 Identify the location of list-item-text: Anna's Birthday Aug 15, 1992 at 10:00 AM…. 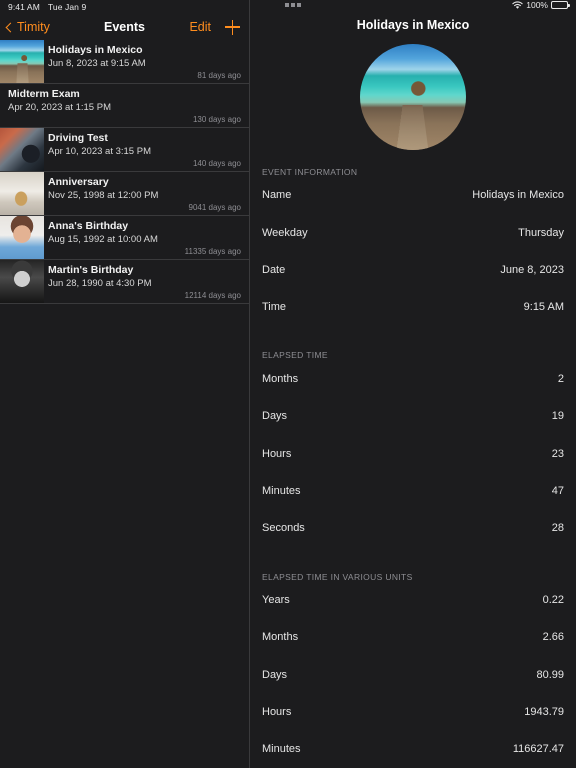
(146, 237).